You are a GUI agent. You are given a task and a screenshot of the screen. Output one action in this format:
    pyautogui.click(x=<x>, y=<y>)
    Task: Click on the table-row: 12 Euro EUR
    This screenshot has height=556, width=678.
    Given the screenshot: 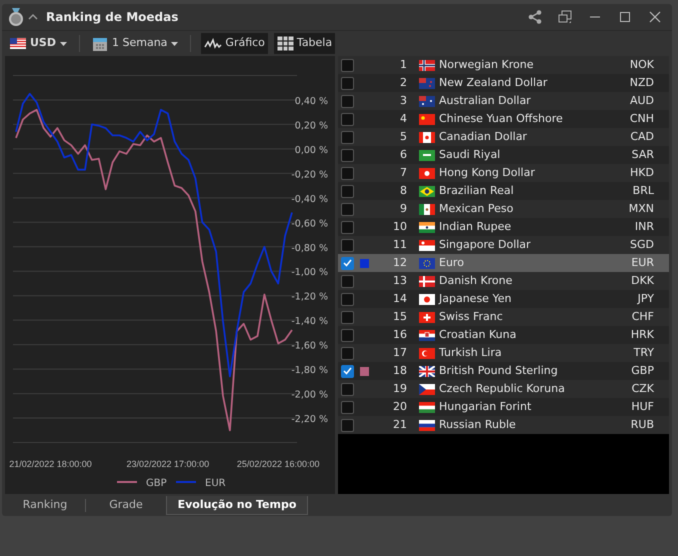 What is the action you would take?
    pyautogui.click(x=503, y=263)
    